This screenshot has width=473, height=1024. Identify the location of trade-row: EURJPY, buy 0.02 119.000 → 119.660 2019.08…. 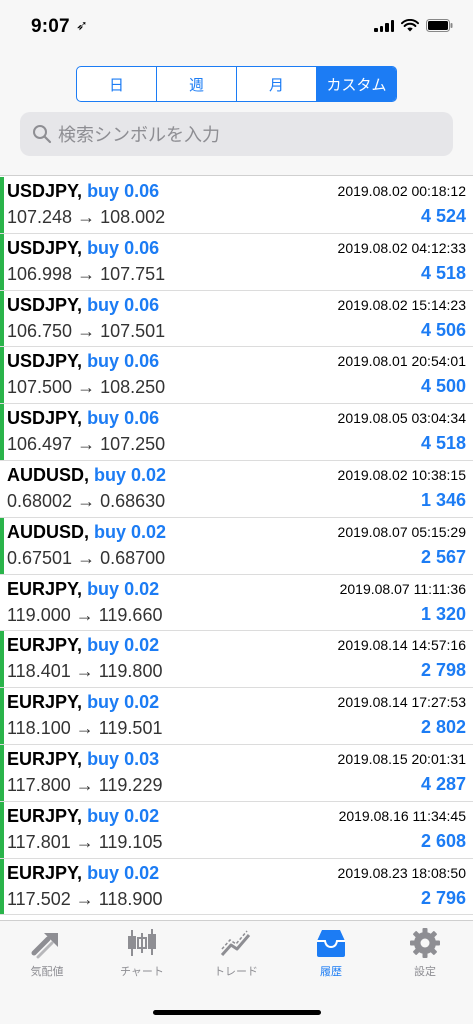
(236, 603).